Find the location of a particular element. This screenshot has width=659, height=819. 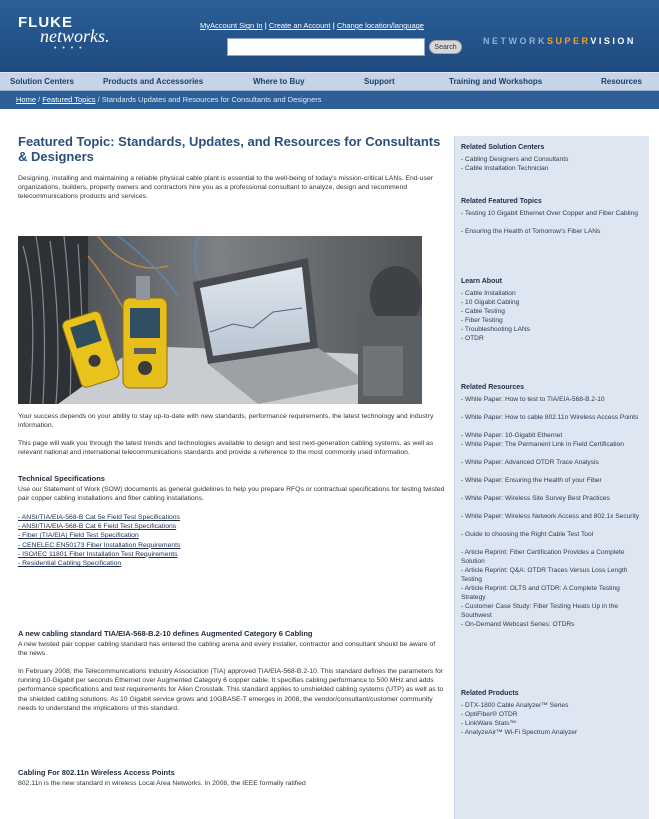

search-input is located at coordinates (326, 47).